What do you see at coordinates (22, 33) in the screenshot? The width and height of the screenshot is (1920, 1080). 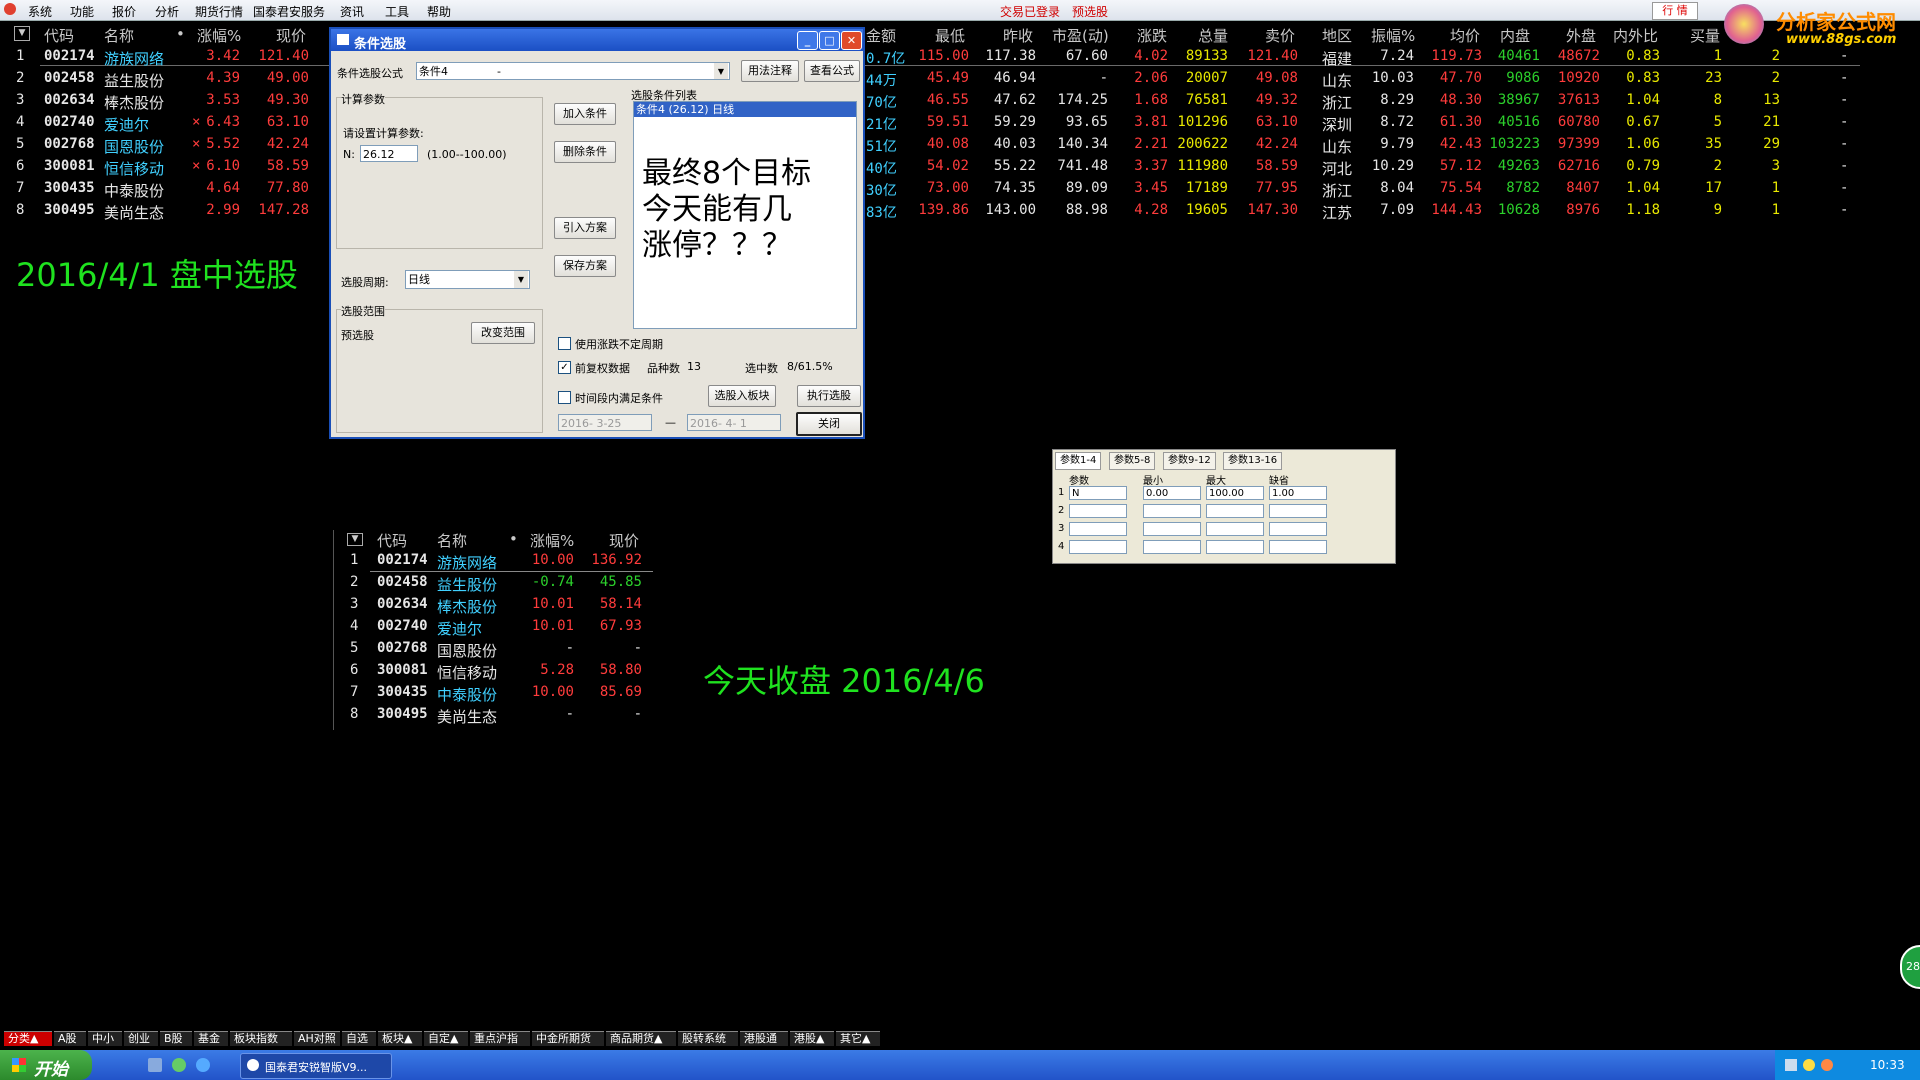 I see `sort-dropdown-icon: ▼` at bounding box center [22, 33].